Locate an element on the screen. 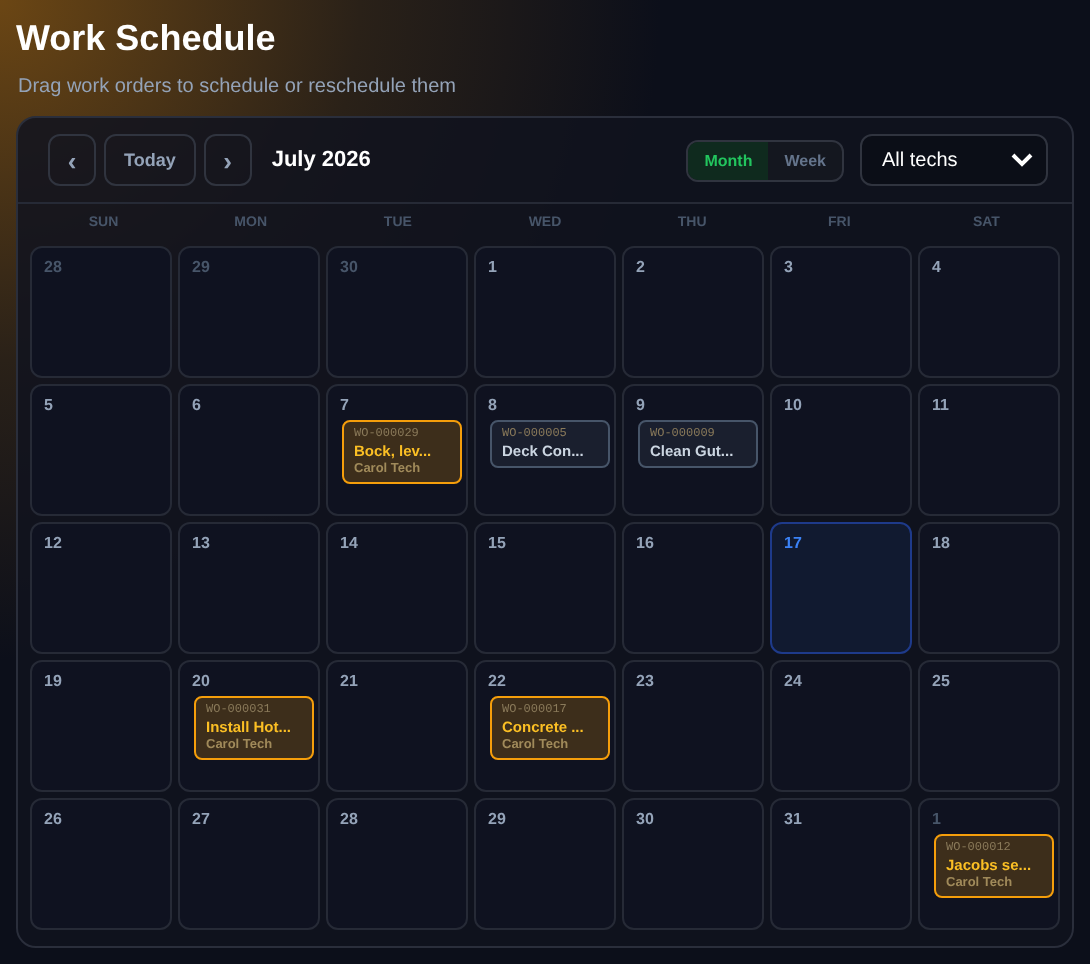 The width and height of the screenshot is (1090, 964). day-cell: 5 is located at coordinates (101, 450).